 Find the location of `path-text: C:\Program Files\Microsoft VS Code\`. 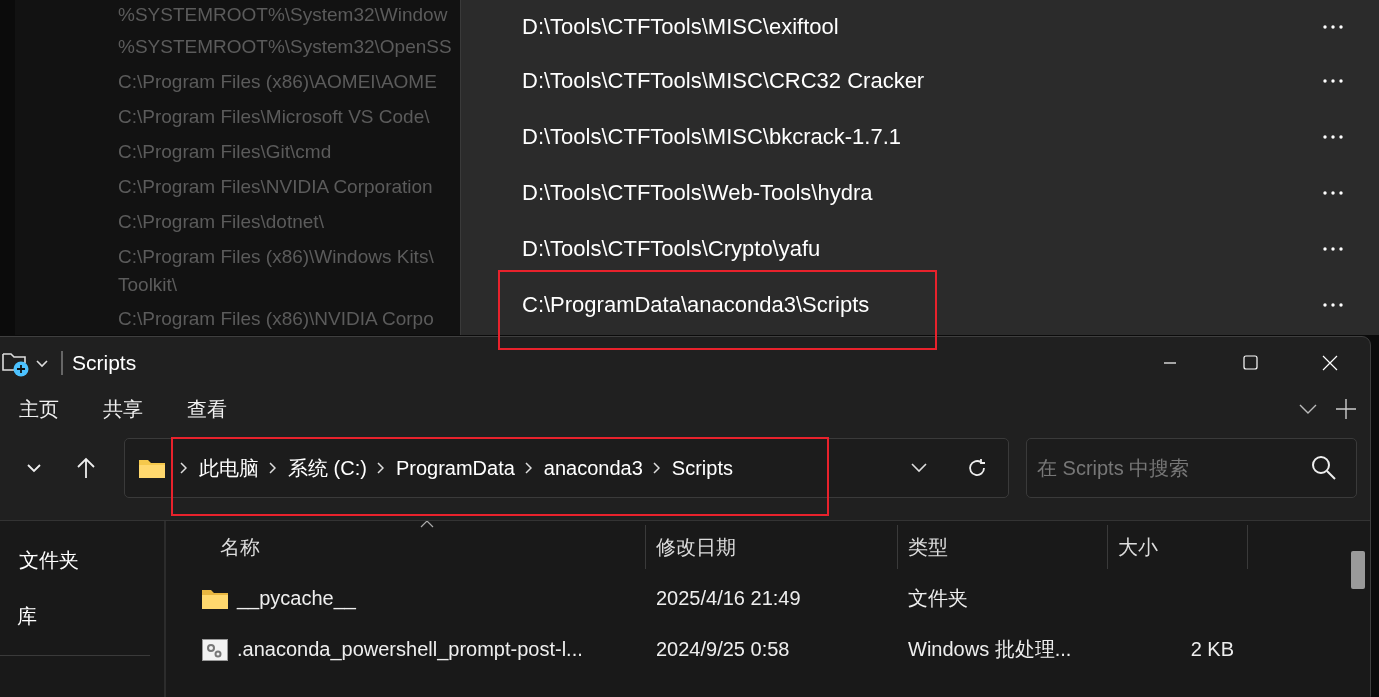

path-text: C:\Program Files\Microsoft VS Code\ is located at coordinates (274, 117).